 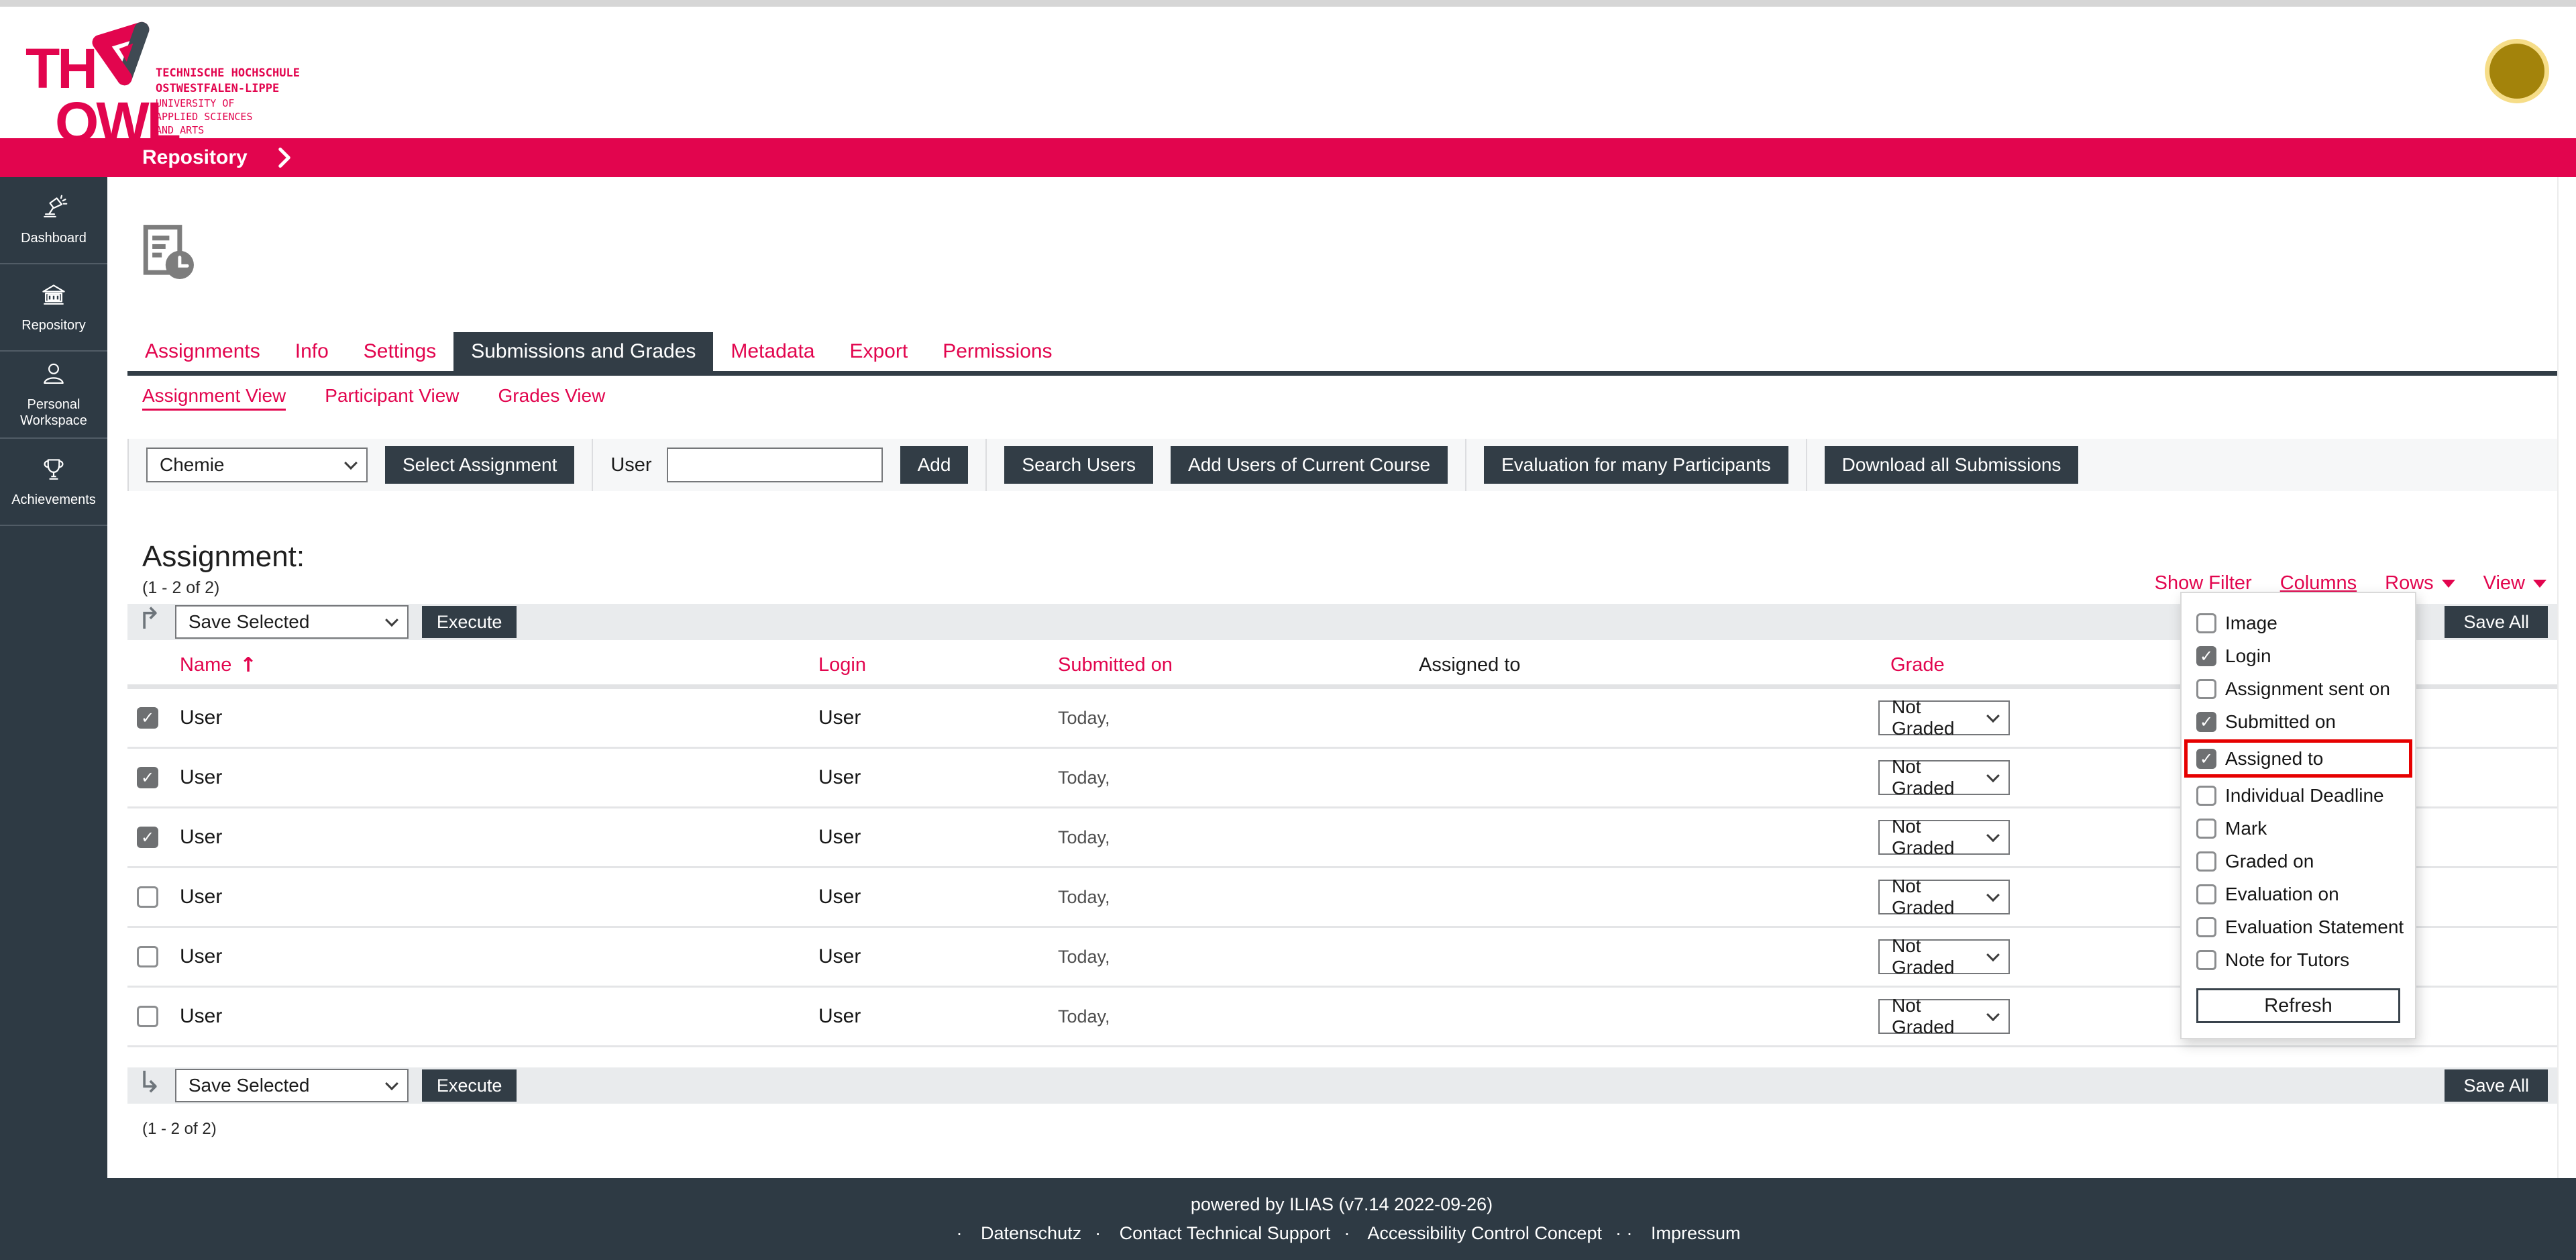 I want to click on select-assignment-button: Select Assignment, so click(x=480, y=465).